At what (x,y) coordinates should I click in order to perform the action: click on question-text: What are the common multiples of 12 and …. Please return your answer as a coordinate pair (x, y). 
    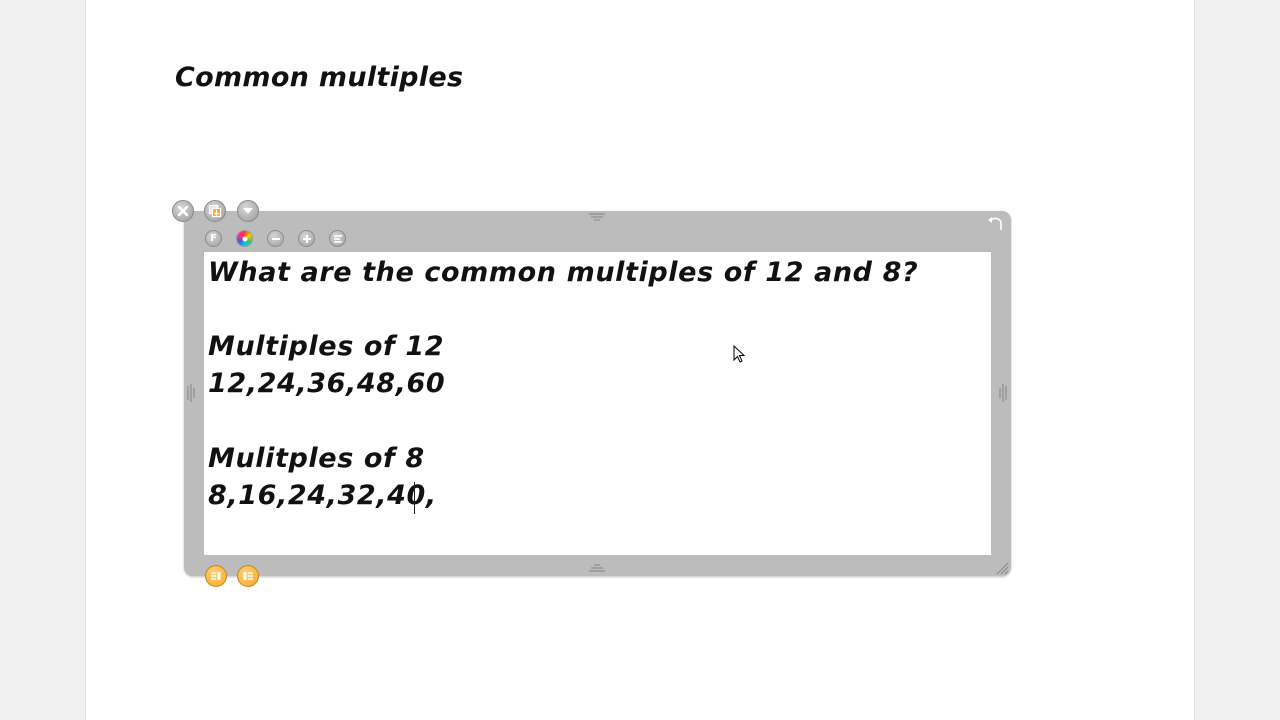
    Looking at the image, I should click on (563, 272).